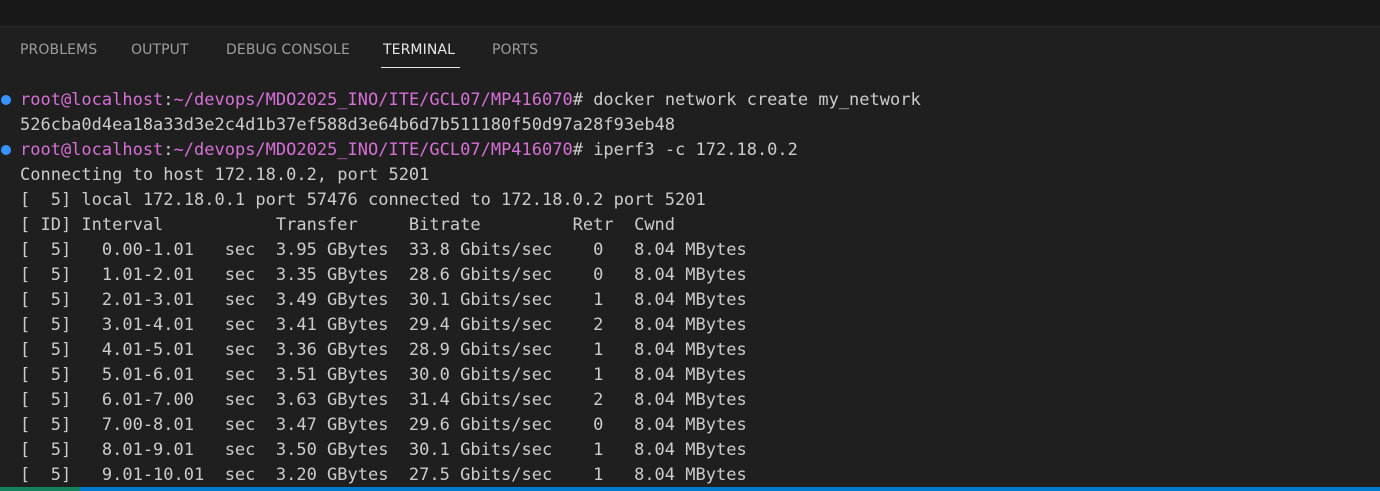  Describe the element at coordinates (515, 50) in the screenshot. I see `tab-ports: PORTS` at that location.